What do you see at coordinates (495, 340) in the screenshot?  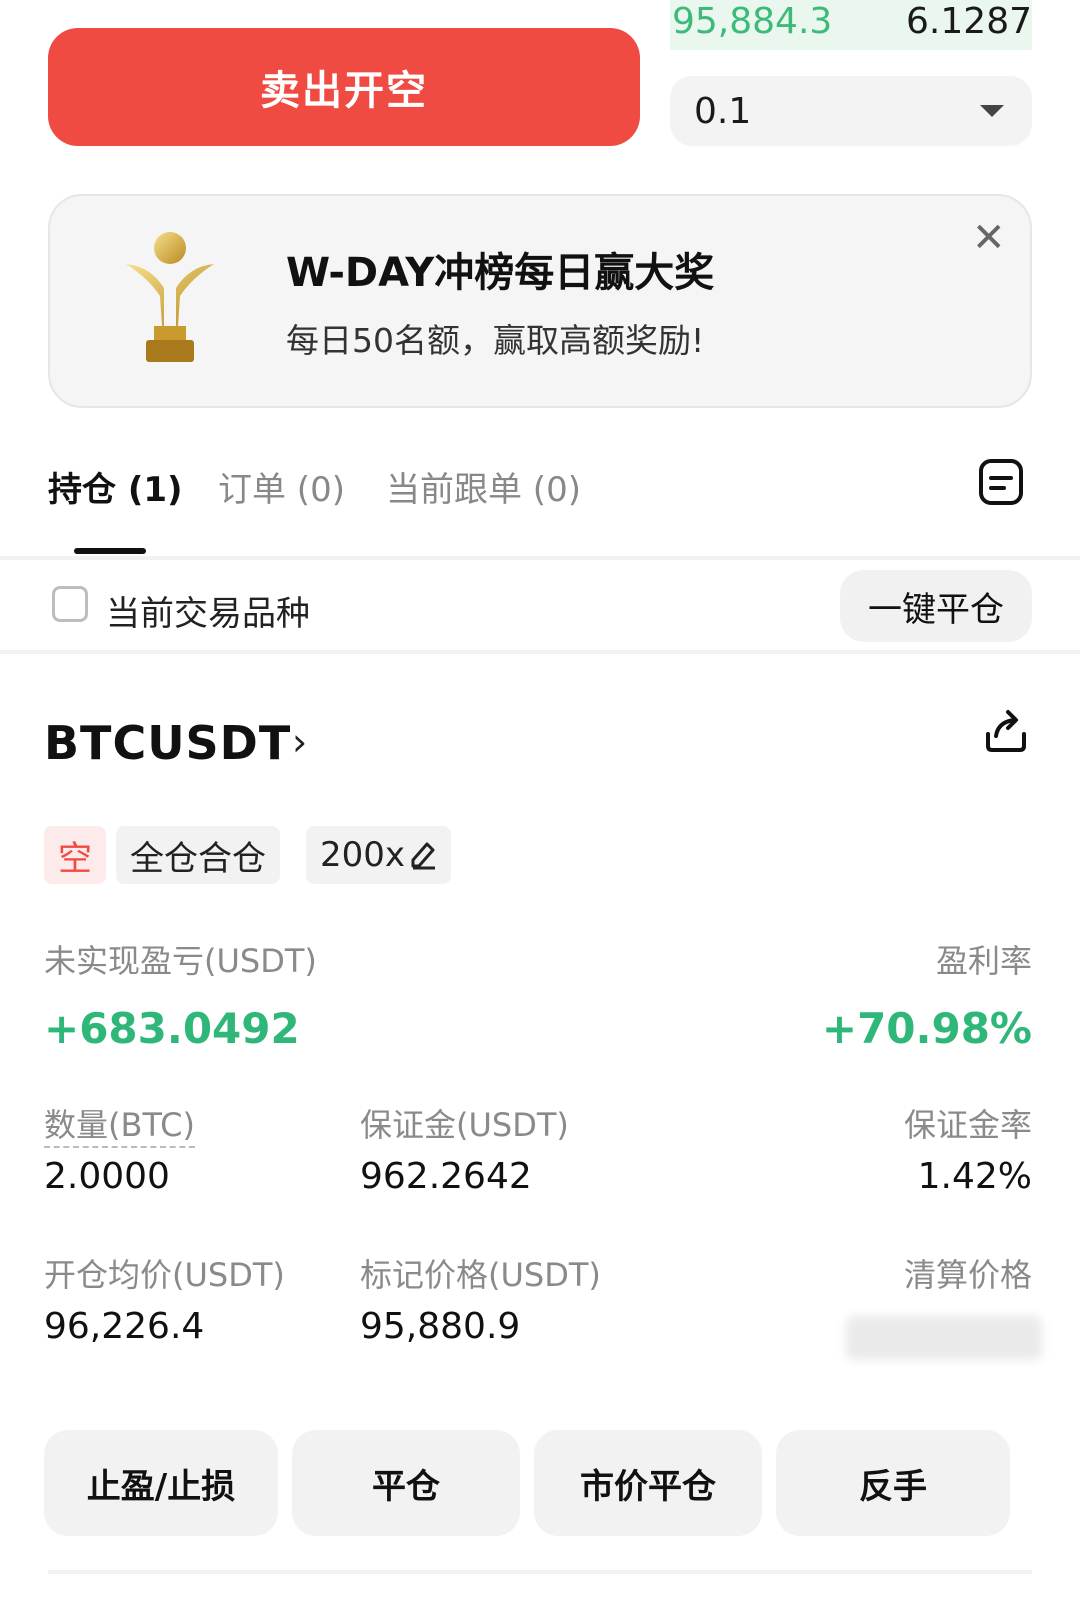 I see `banner-subtitle: 每日50名额，赢取高额奖励!` at bounding box center [495, 340].